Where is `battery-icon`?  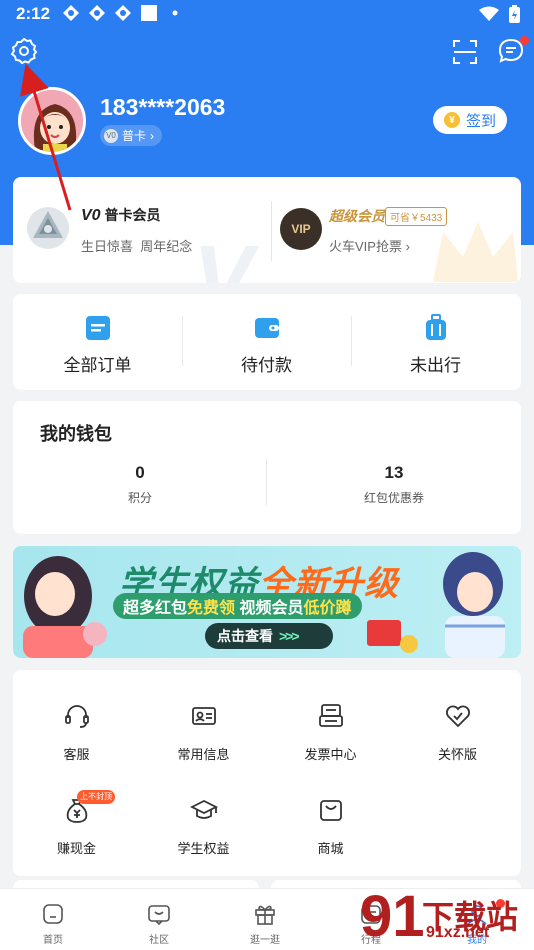
battery-icon is located at coordinates (514, 14).